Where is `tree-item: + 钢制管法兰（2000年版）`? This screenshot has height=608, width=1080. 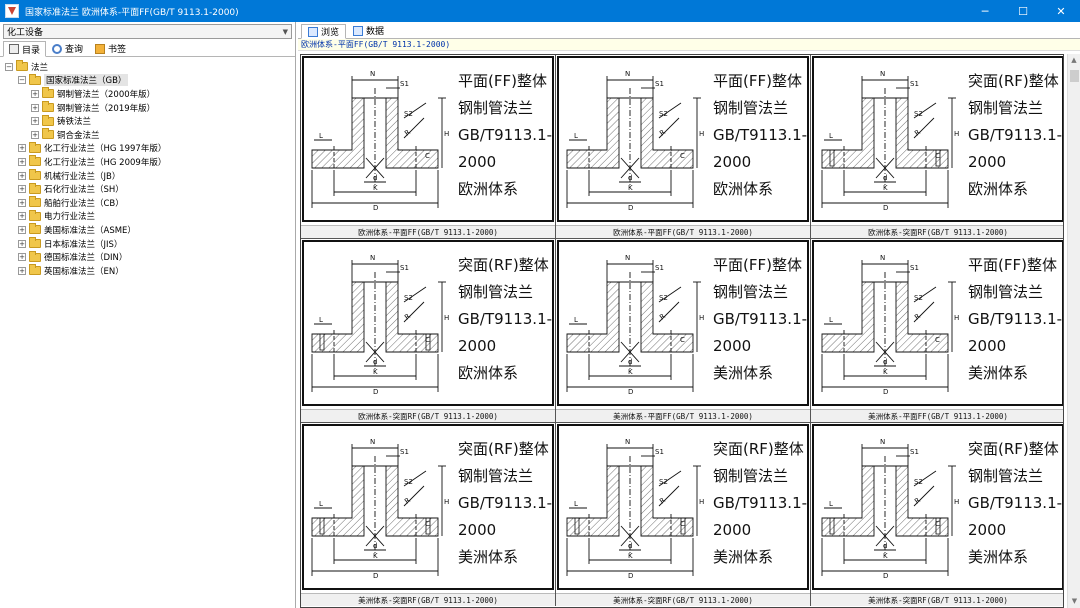 tree-item: + 钢制管法兰（2000年版） is located at coordinates (147, 94).